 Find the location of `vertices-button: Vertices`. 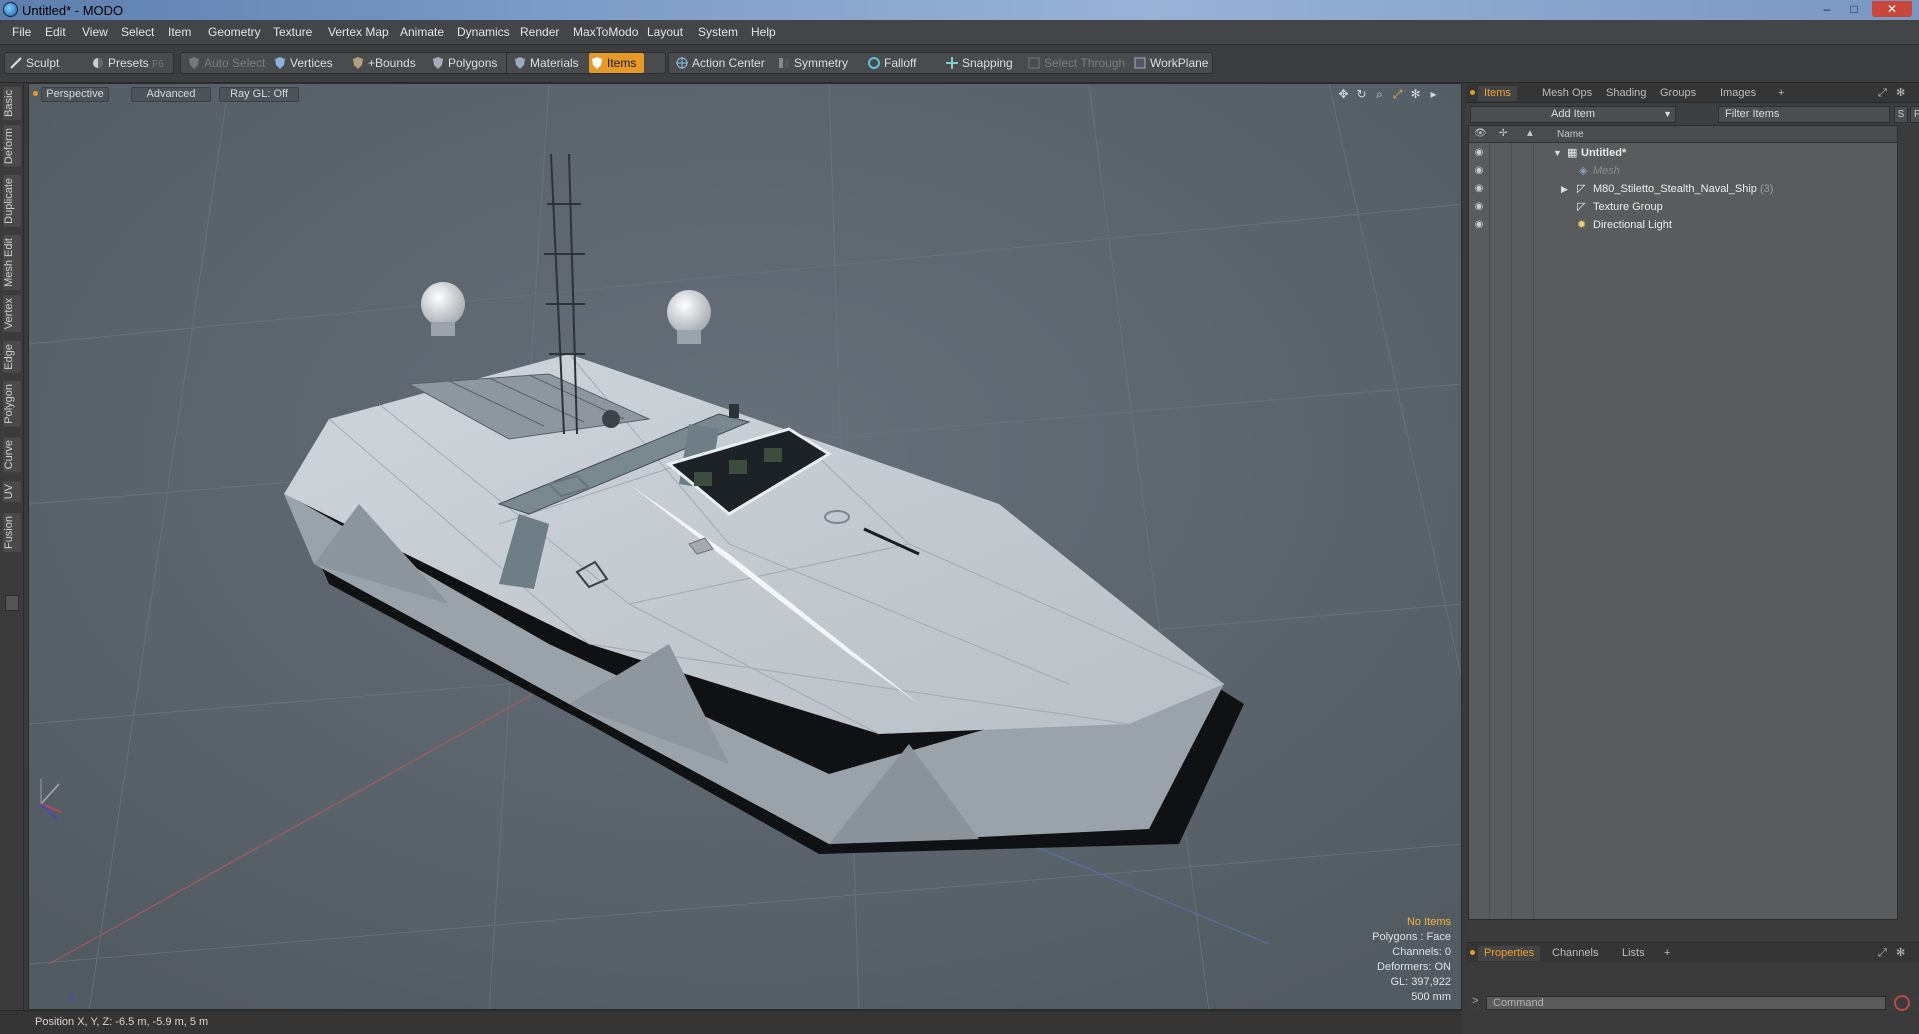

vertices-button: Vertices is located at coordinates (302, 63).